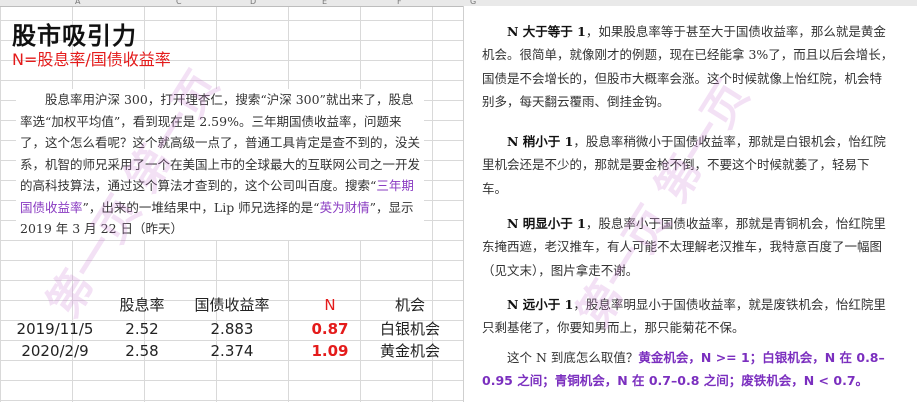 Image resolution: width=917 pixels, height=402 pixels. I want to click on header-bond-yield: 国债收益率, so click(232, 305).